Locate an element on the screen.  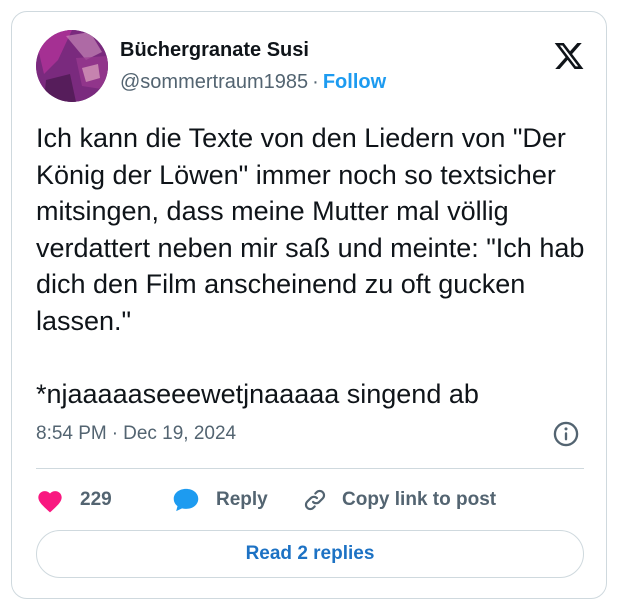
copy-link-label: Copy link to post is located at coordinates (419, 499).